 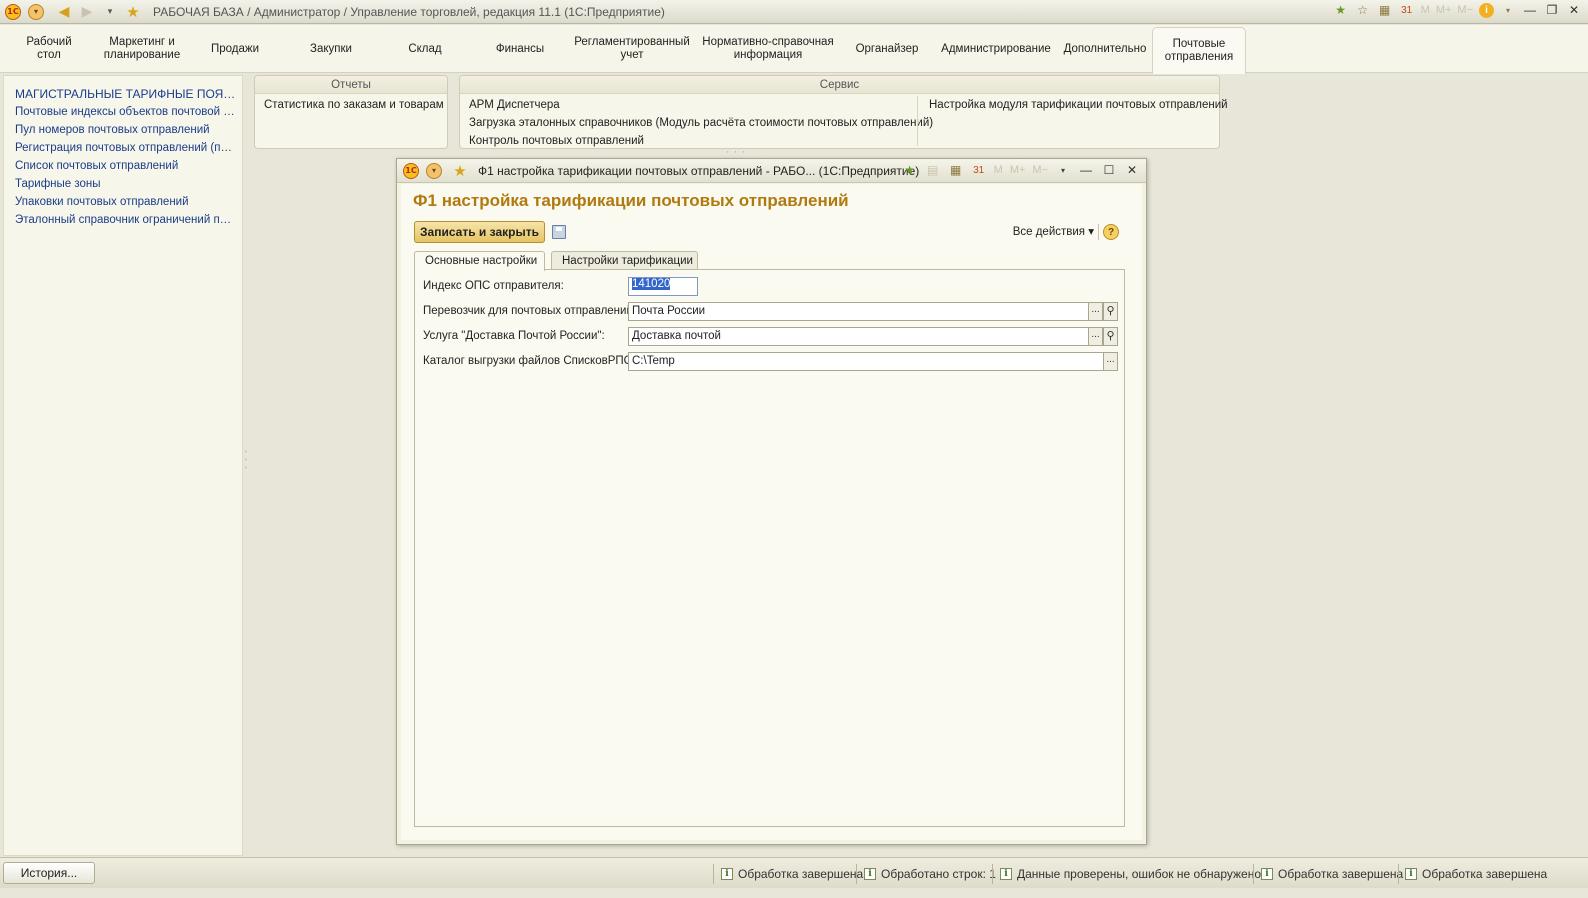 What do you see at coordinates (49, 49) in the screenshot?
I see `section-desktop: Рабочий стол` at bounding box center [49, 49].